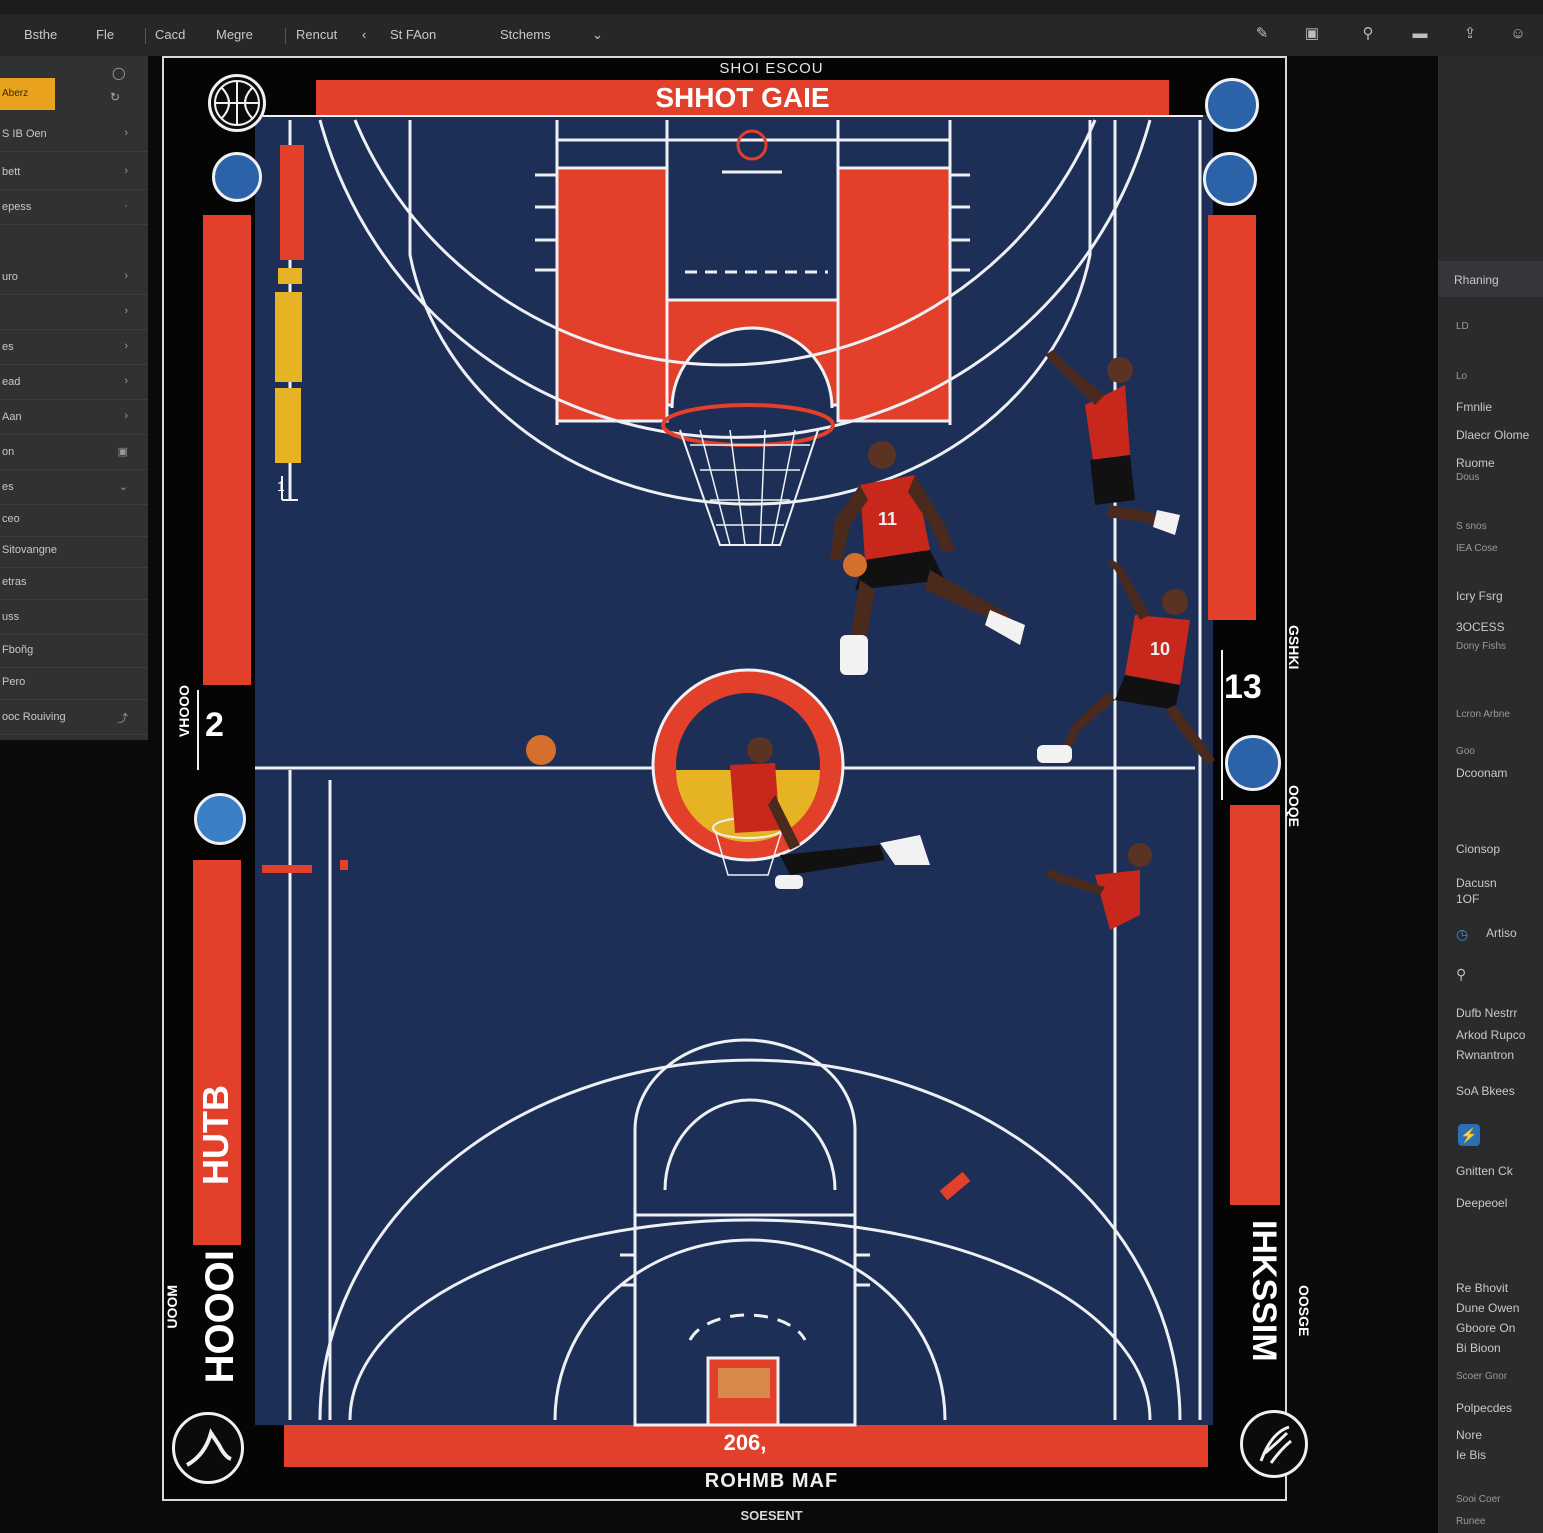 The image size is (1543, 1533). Describe the element at coordinates (1126, 662) in the screenshot. I see `player-jumping-right: 10` at that location.